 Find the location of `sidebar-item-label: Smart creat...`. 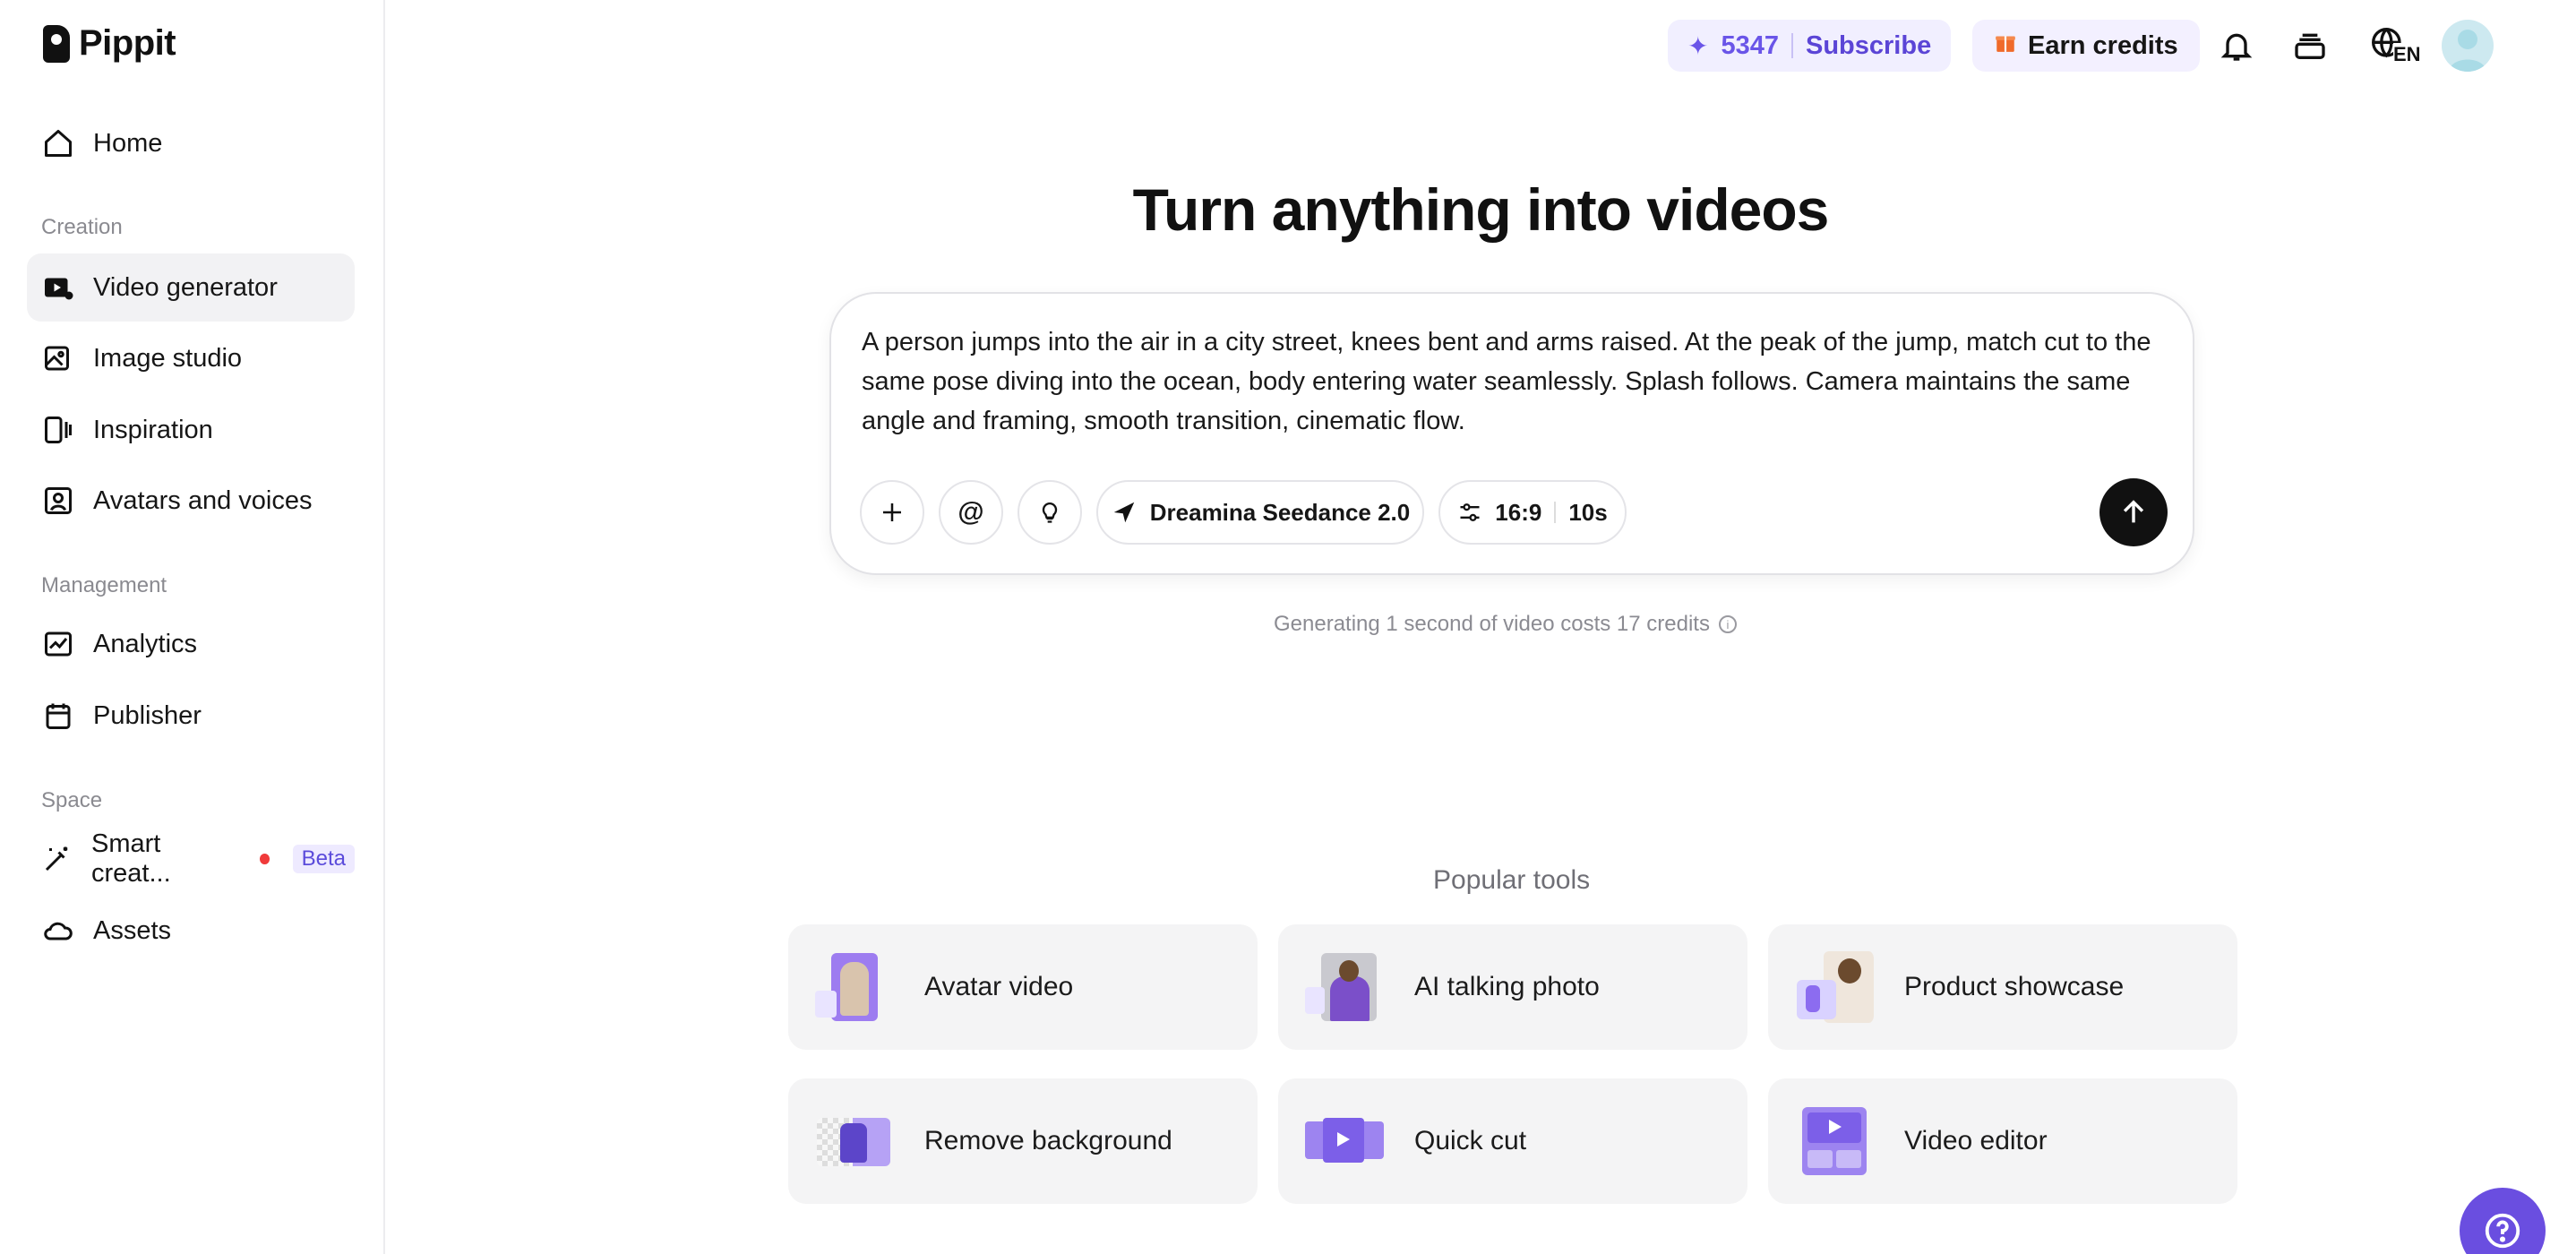

sidebar-item-label: Smart creat... is located at coordinates (131, 858).